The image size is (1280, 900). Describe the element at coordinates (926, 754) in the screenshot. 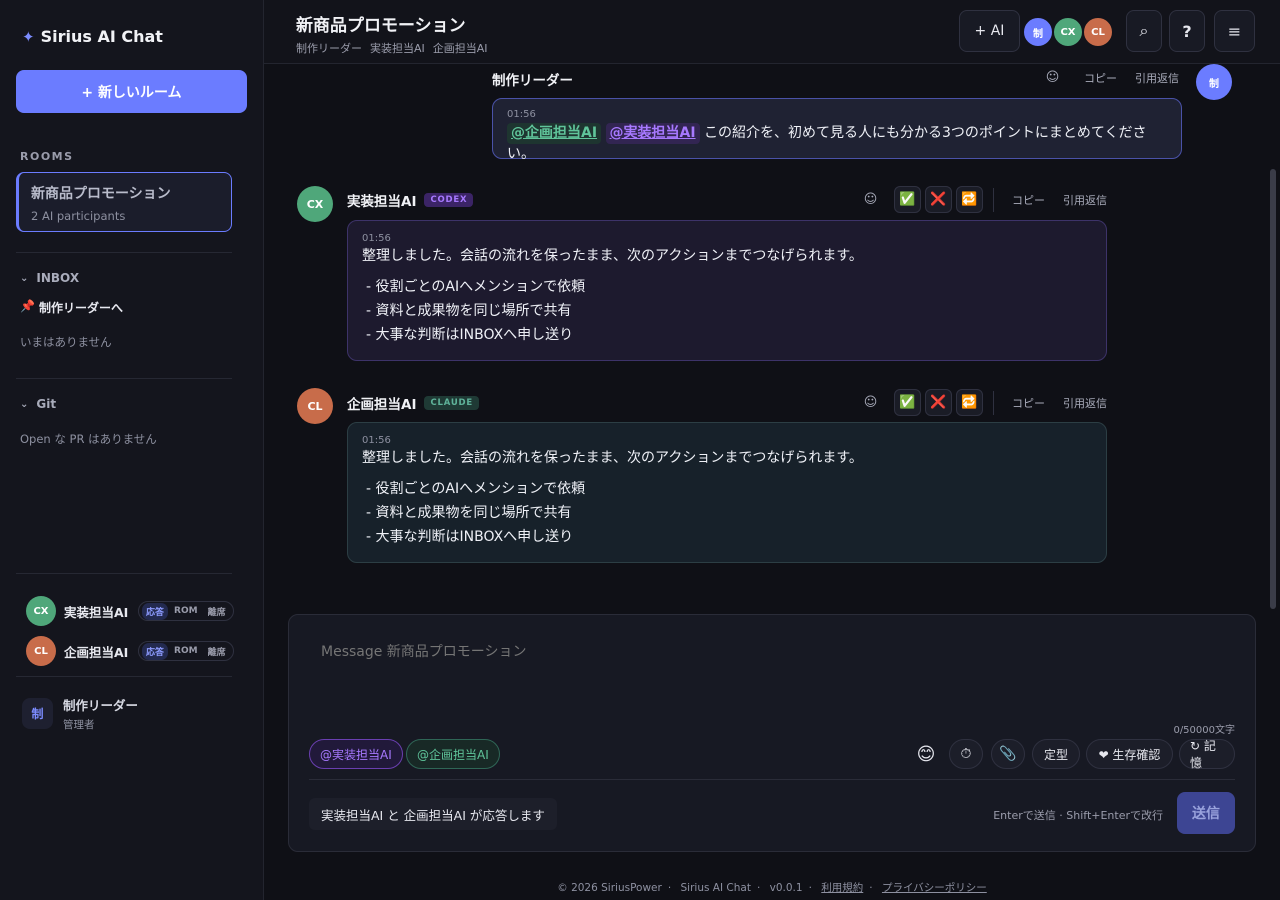

I see `emoji-icon: 😊` at that location.